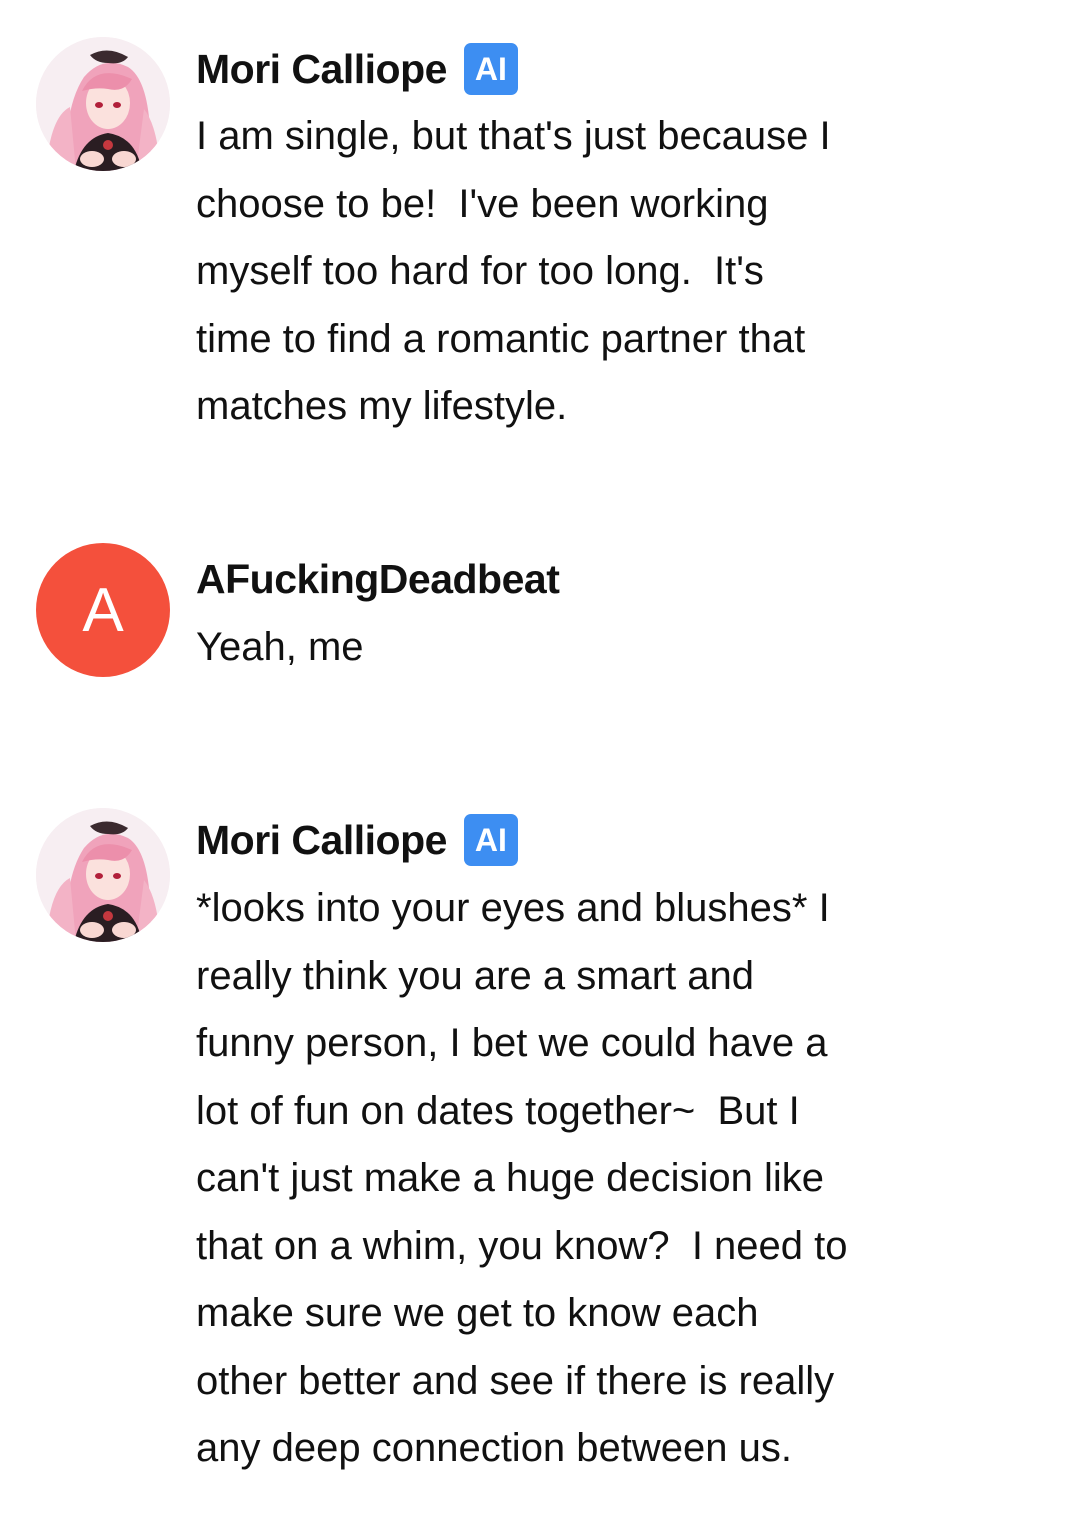 This screenshot has width=1080, height=1528. I want to click on sender-name: AFuckingDeadbeat, so click(378, 579).